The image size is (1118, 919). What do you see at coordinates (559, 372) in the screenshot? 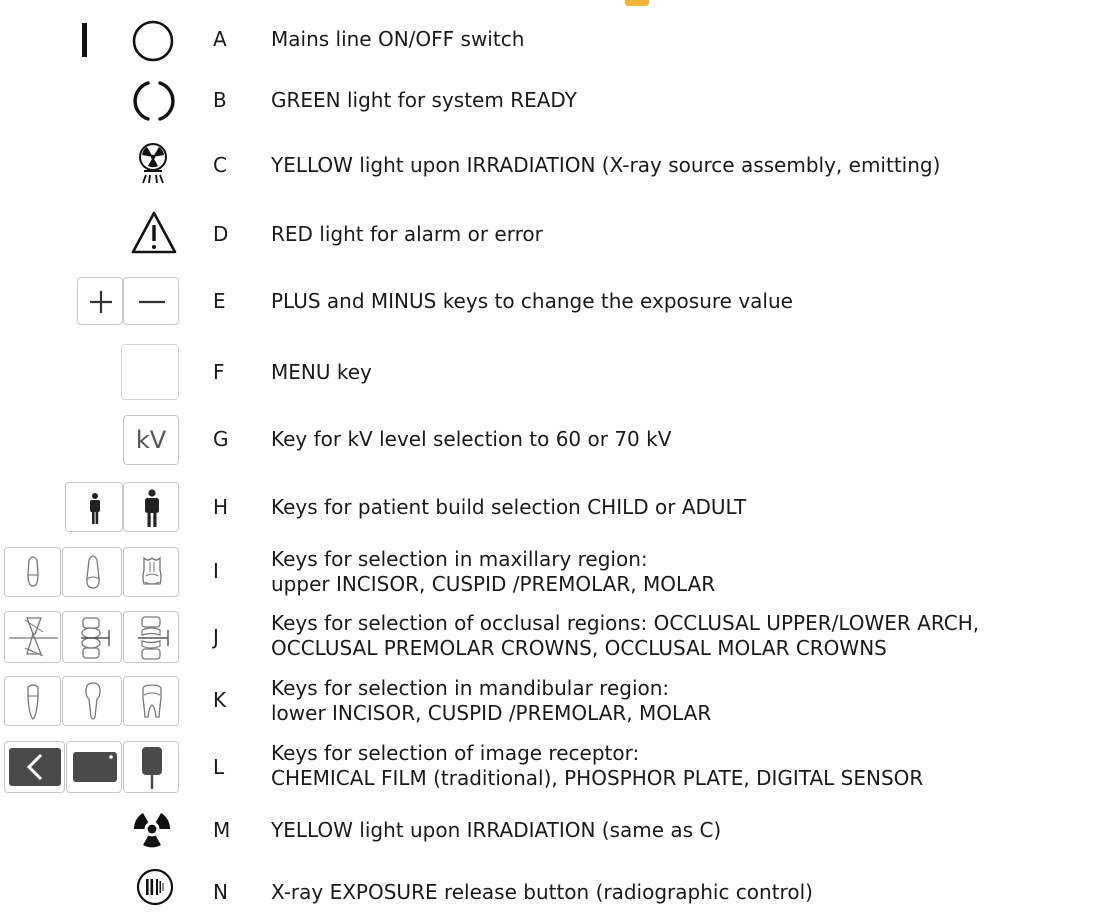
I see `legend-row-f: F MENU key` at bounding box center [559, 372].